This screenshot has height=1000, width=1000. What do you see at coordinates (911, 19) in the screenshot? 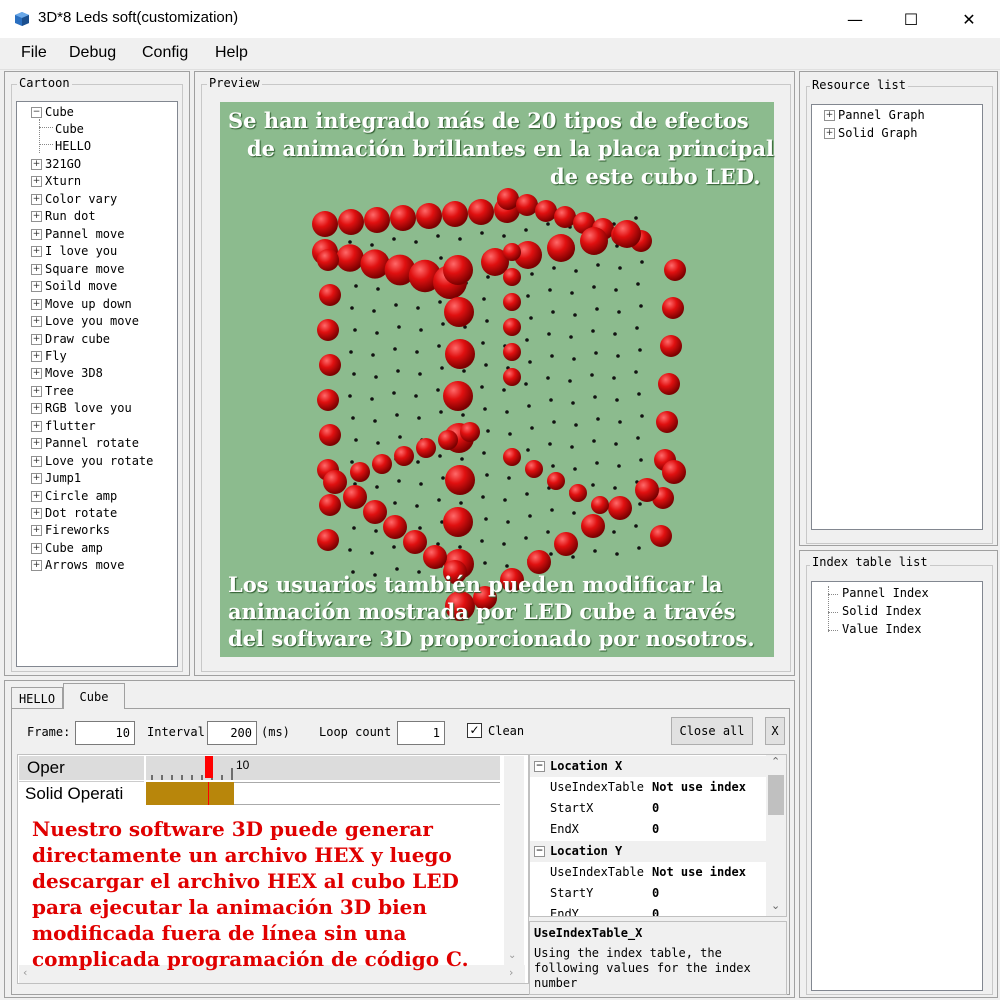
I see `maximize-button: ☐` at bounding box center [911, 19].